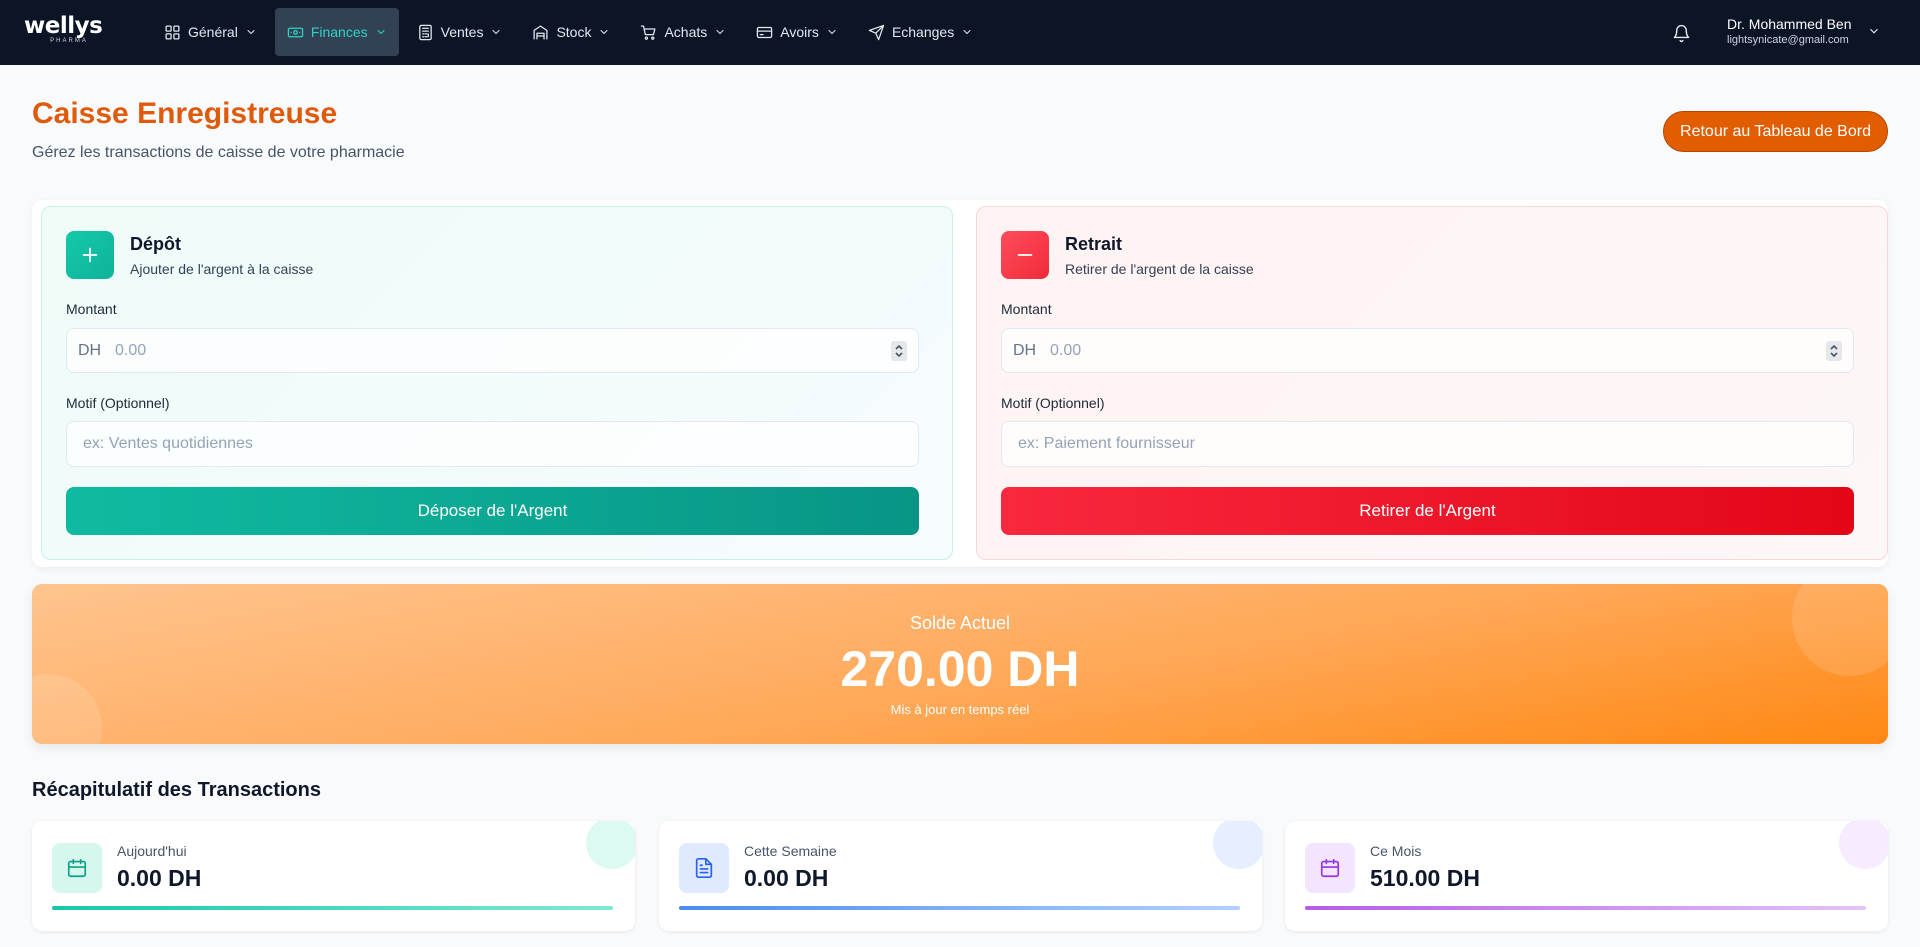 The height and width of the screenshot is (947, 1920). I want to click on nav-item-general: Général, so click(210, 32).